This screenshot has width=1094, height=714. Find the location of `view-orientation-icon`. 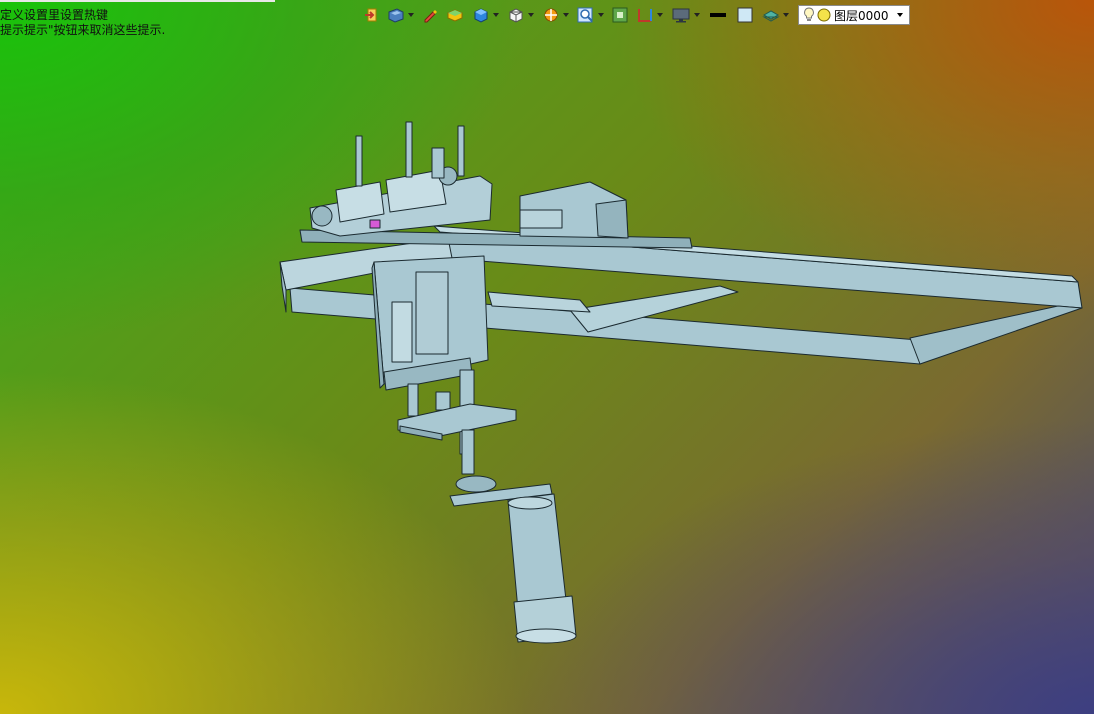

view-orientation-icon is located at coordinates (400, 15).